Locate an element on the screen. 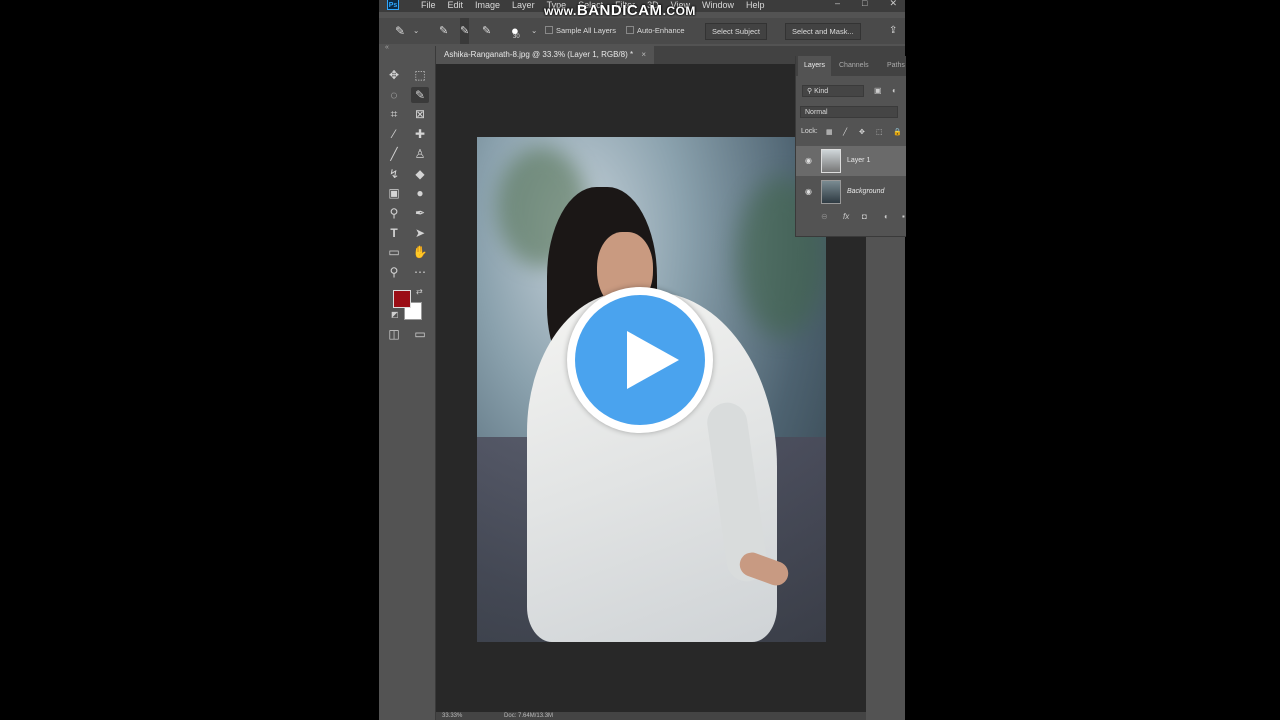 Image resolution: width=1280 pixels, height=720 pixels. default-colors-icon: ◩ is located at coordinates (395, 314).